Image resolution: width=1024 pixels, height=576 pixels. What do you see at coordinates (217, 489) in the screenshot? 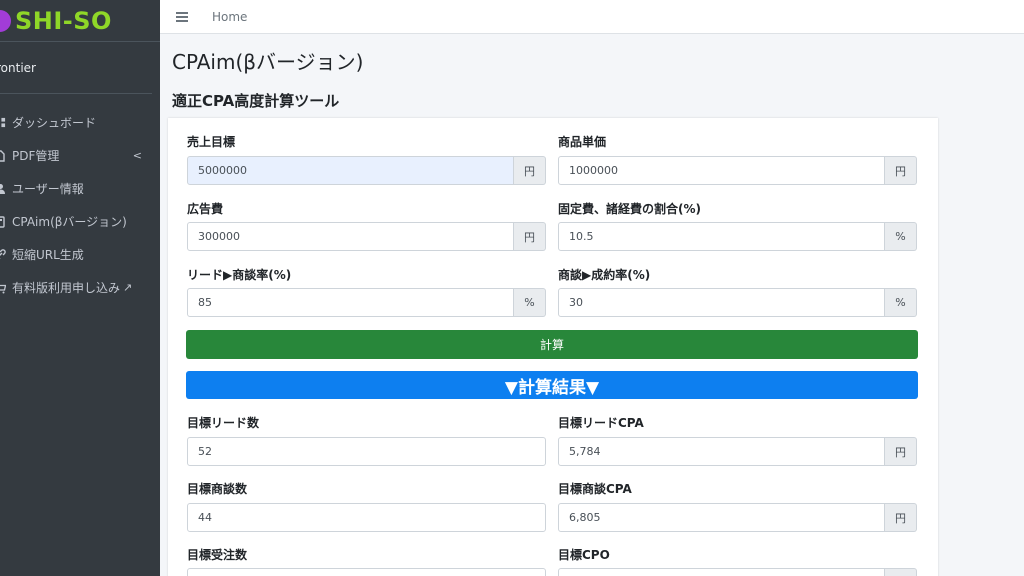
I see `target-meetings-label: 目標商談数` at bounding box center [217, 489].